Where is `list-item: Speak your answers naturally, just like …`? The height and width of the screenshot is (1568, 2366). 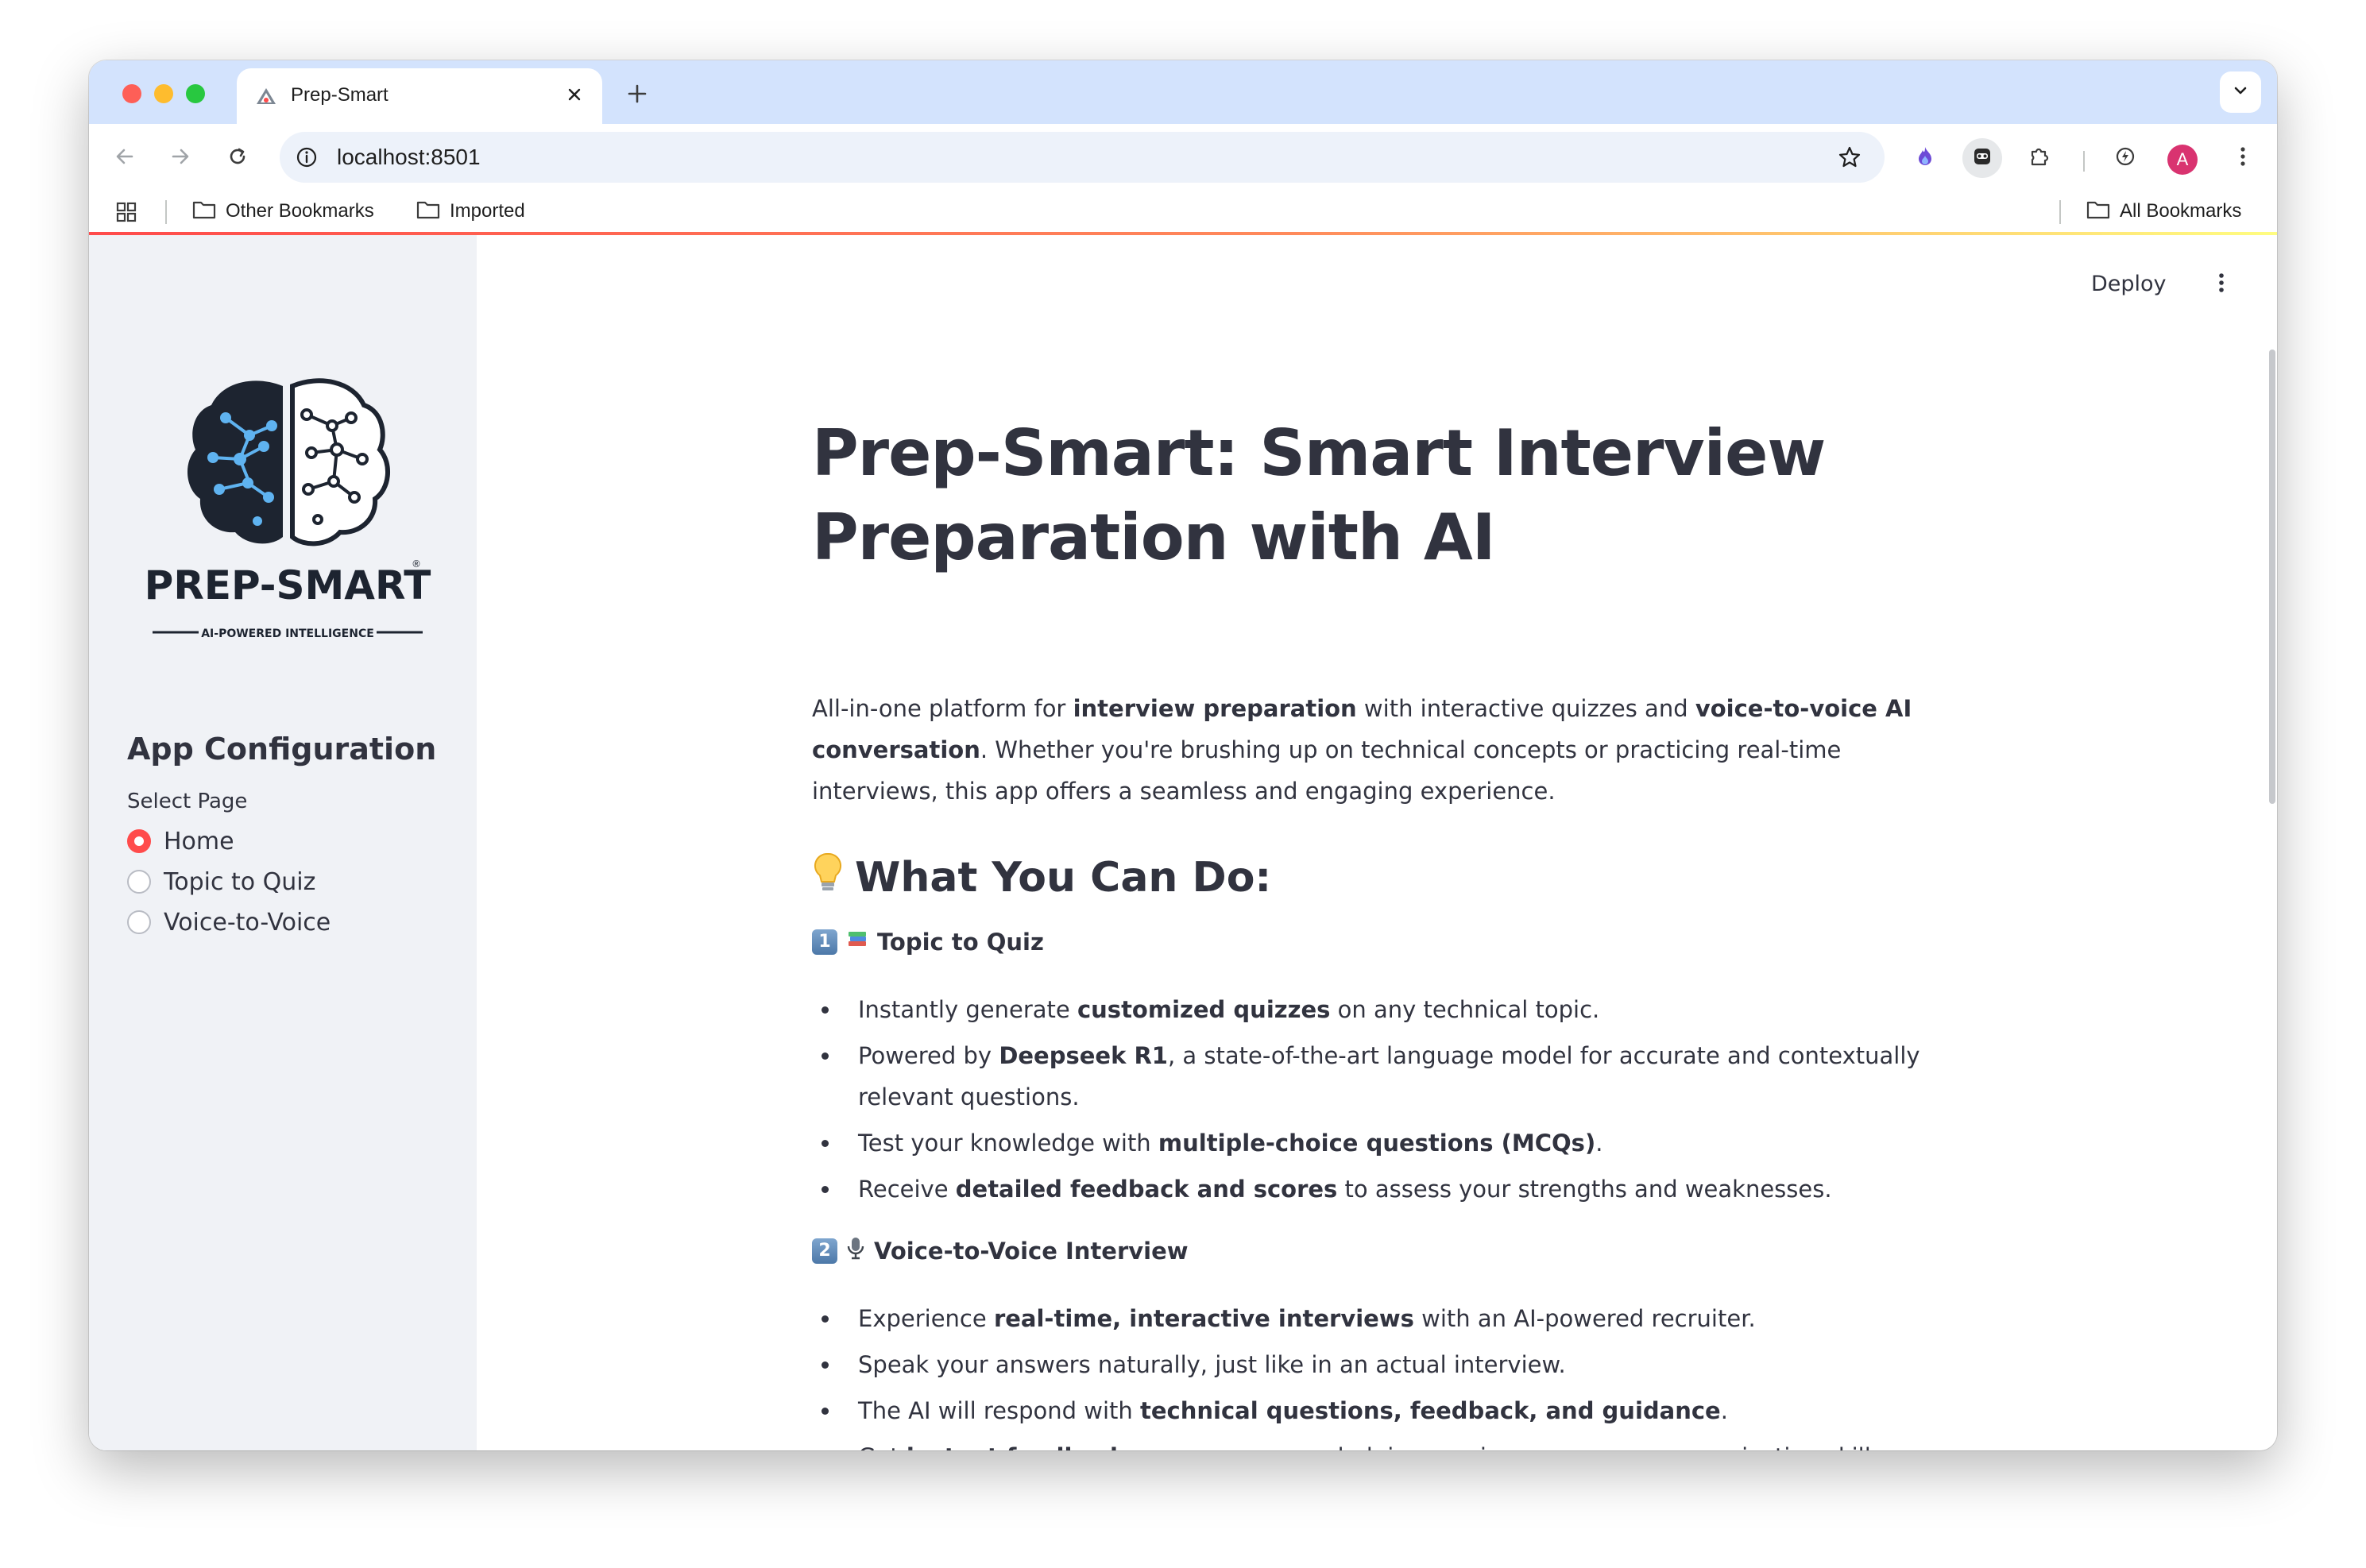
list-item: Speak your answers naturally, just like … is located at coordinates (1420, 1365).